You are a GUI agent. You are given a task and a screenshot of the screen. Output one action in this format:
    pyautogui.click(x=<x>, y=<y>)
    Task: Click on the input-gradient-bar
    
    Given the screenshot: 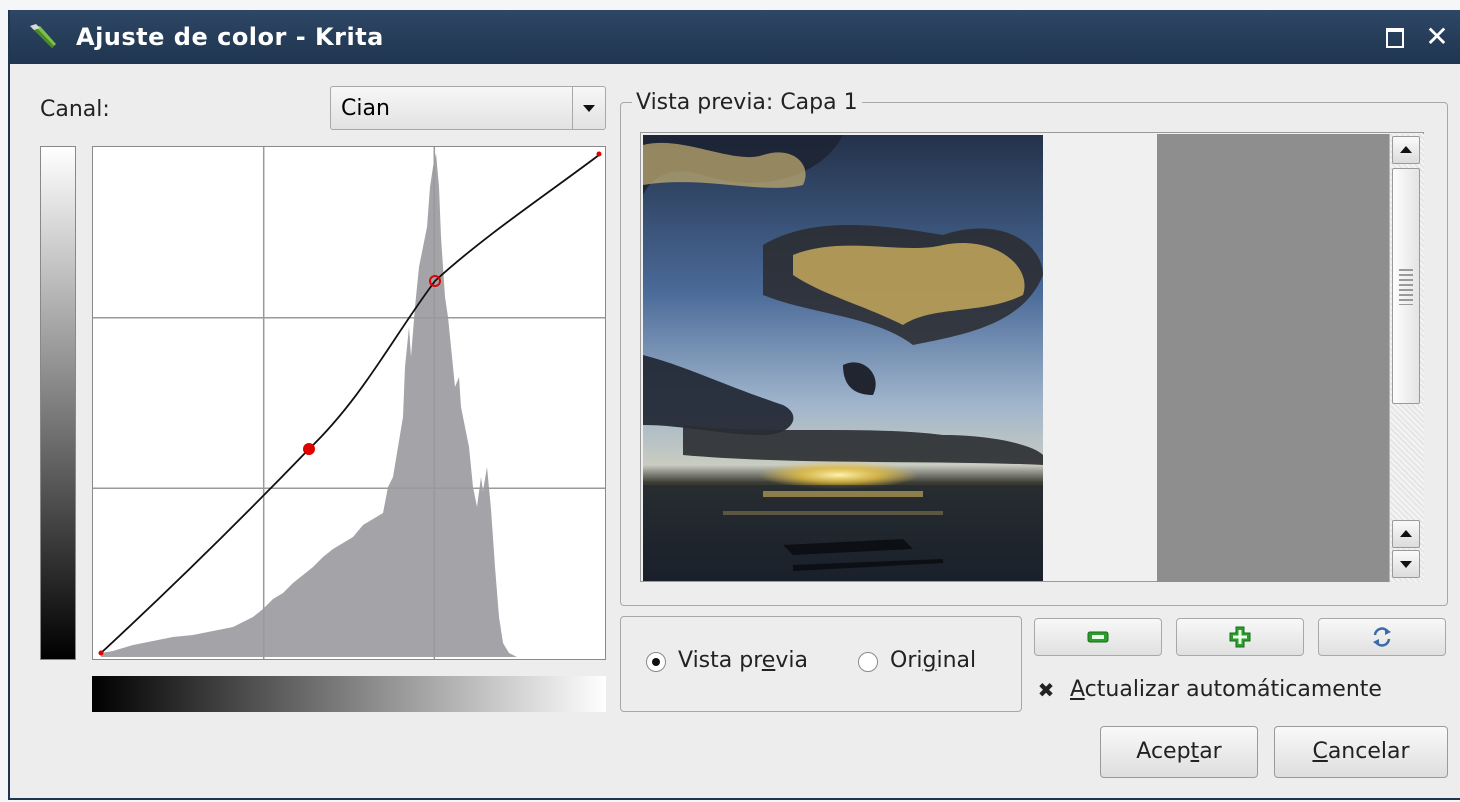 What is the action you would take?
    pyautogui.click(x=349, y=694)
    